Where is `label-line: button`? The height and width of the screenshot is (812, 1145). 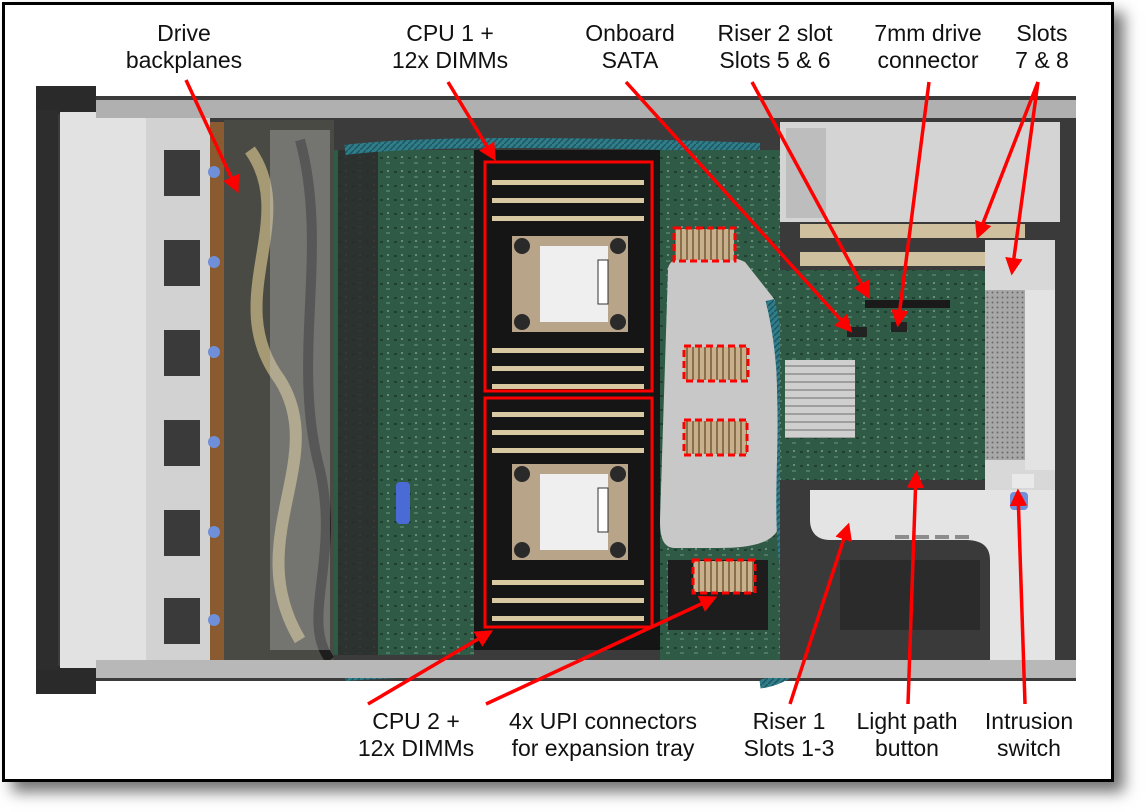
label-line: button is located at coordinates (907, 748).